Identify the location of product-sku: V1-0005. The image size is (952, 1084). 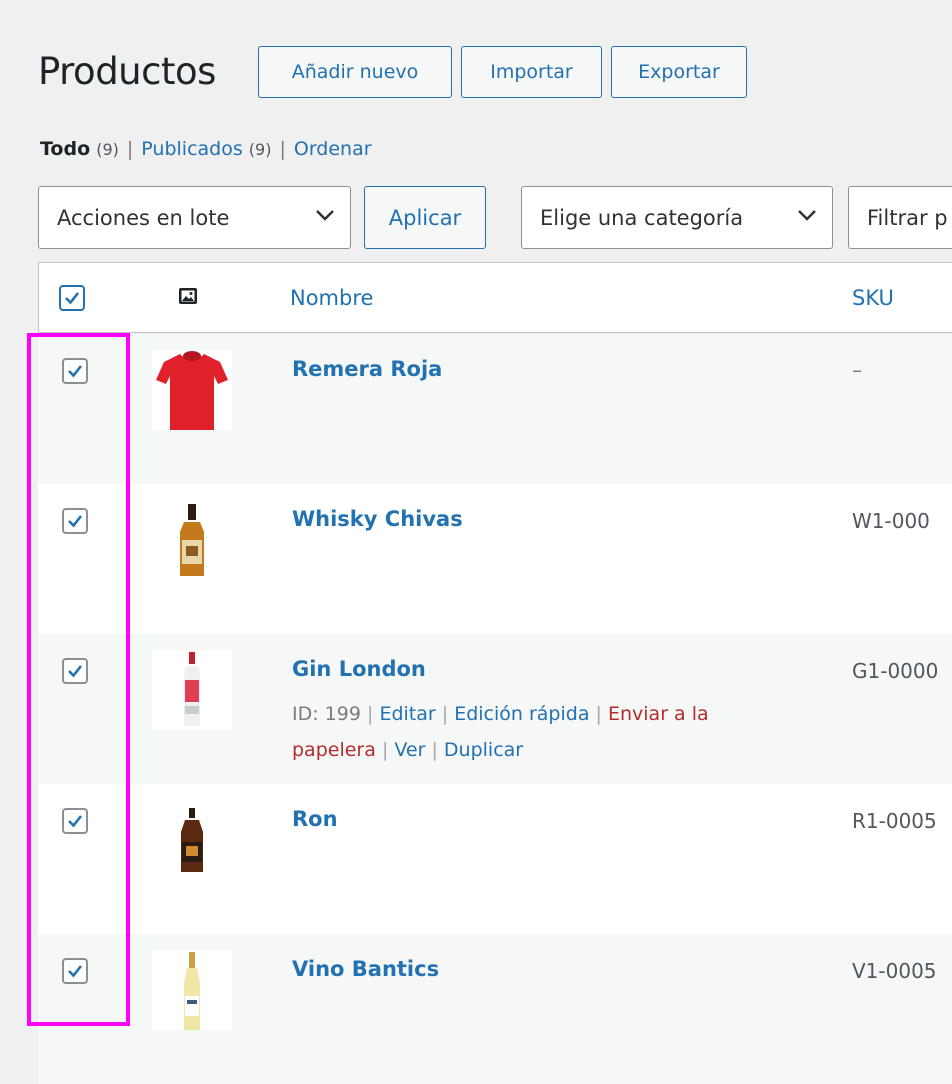
(894, 971).